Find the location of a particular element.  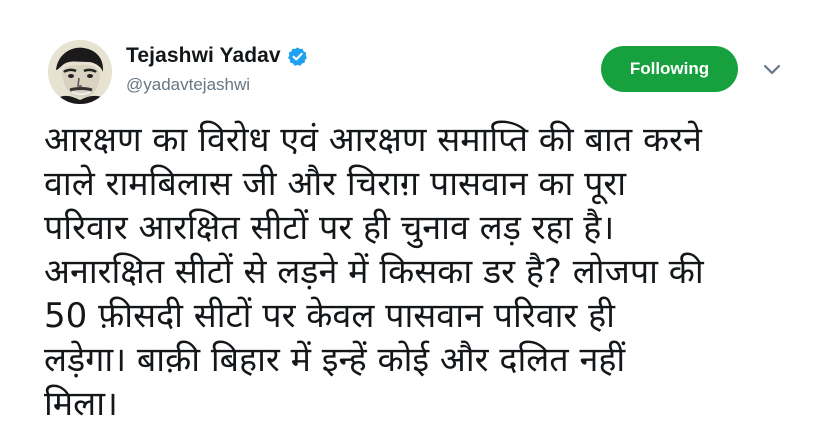

author-handle: @yadavtejashwi is located at coordinates (217, 85).